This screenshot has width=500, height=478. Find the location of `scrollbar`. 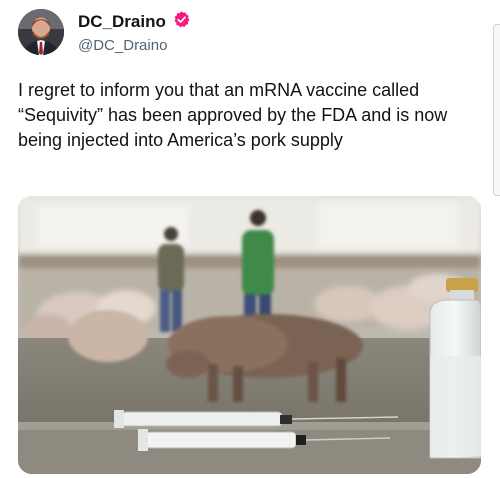

scrollbar is located at coordinates (496, 110).